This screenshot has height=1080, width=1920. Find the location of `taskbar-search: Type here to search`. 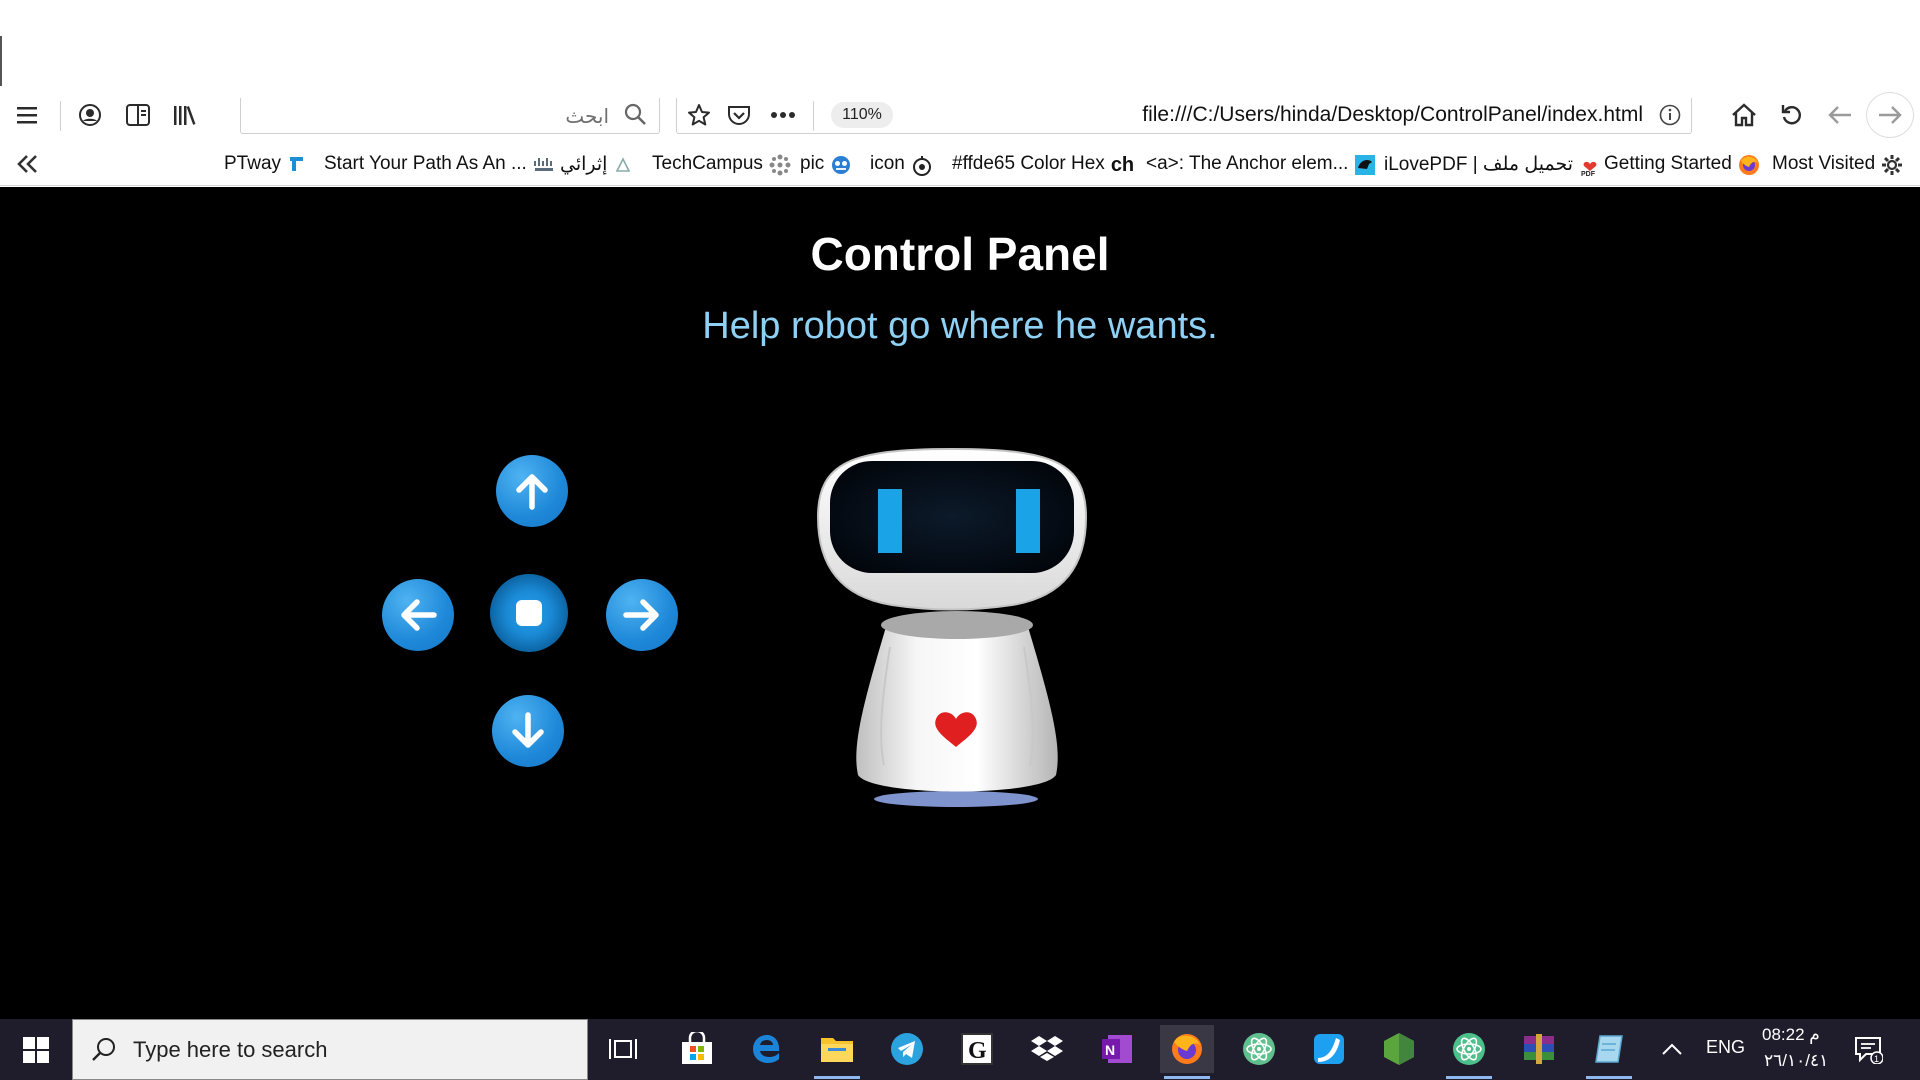

taskbar-search: Type here to search is located at coordinates (330, 1049).